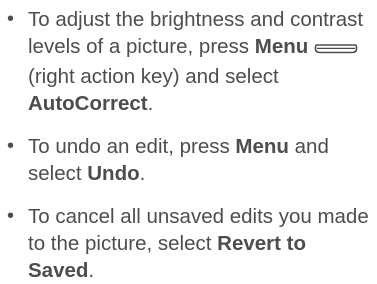  I want to click on item-text-cont: (right action key) and select, so click(153, 76).